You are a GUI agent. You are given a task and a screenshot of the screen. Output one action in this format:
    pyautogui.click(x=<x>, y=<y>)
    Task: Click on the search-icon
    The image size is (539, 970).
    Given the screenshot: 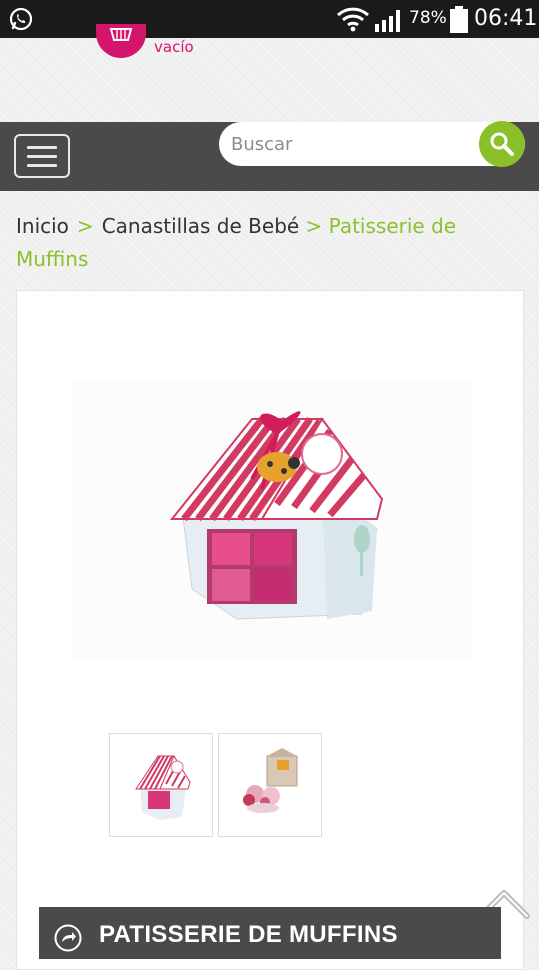 What is the action you would take?
    pyautogui.click(x=502, y=144)
    